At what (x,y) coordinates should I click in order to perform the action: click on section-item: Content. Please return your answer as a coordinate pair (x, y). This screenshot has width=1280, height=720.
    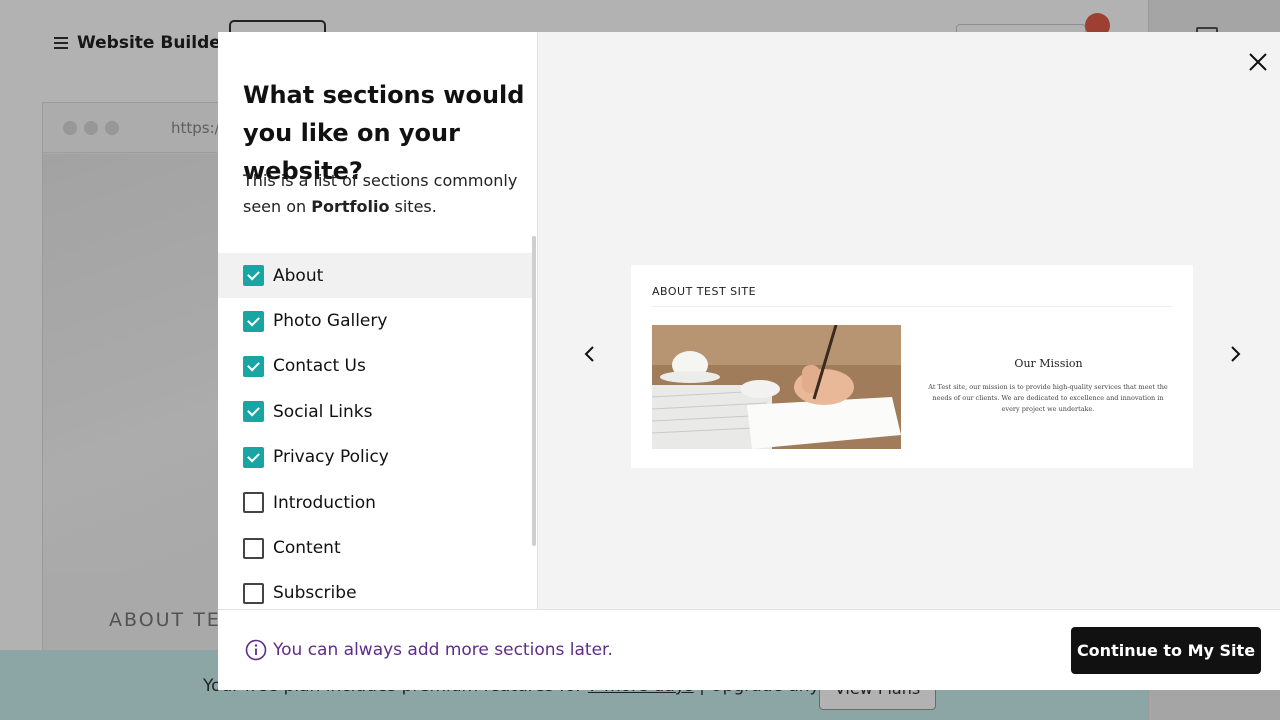
    Looking at the image, I should click on (375, 547).